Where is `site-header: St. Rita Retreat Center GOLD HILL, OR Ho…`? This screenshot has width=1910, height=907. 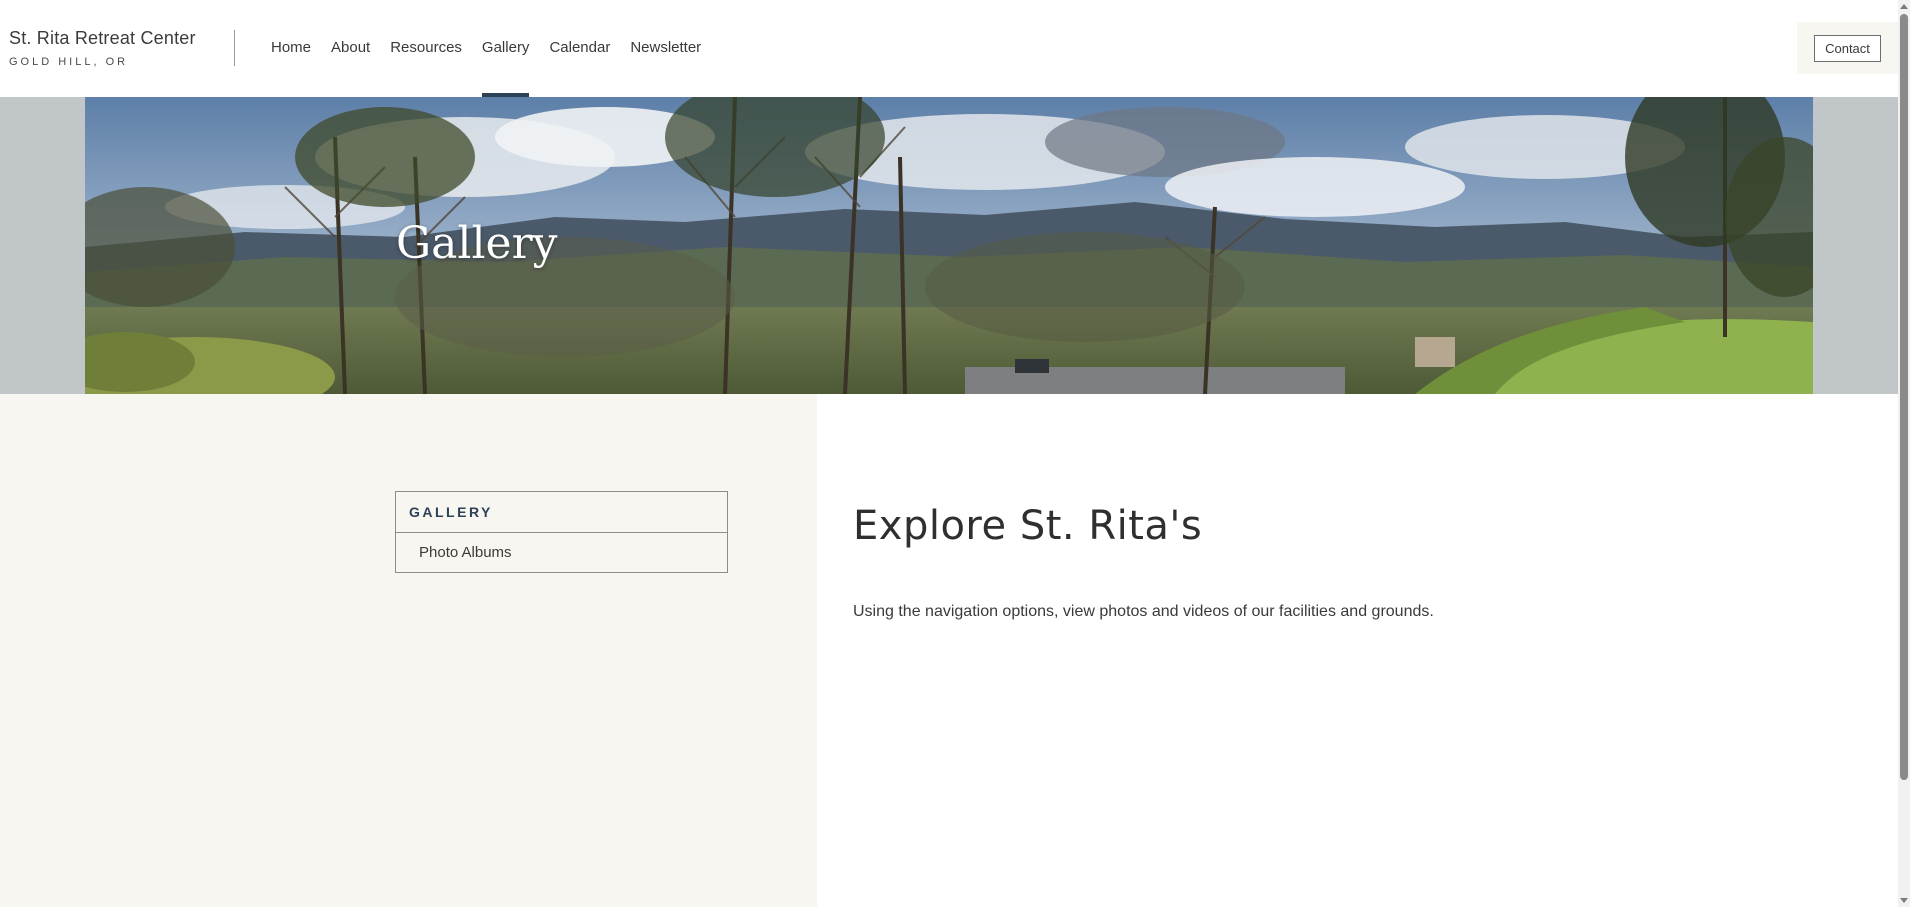
site-header: St. Rita Retreat Center GOLD HILL, OR Ho… is located at coordinates (949, 48).